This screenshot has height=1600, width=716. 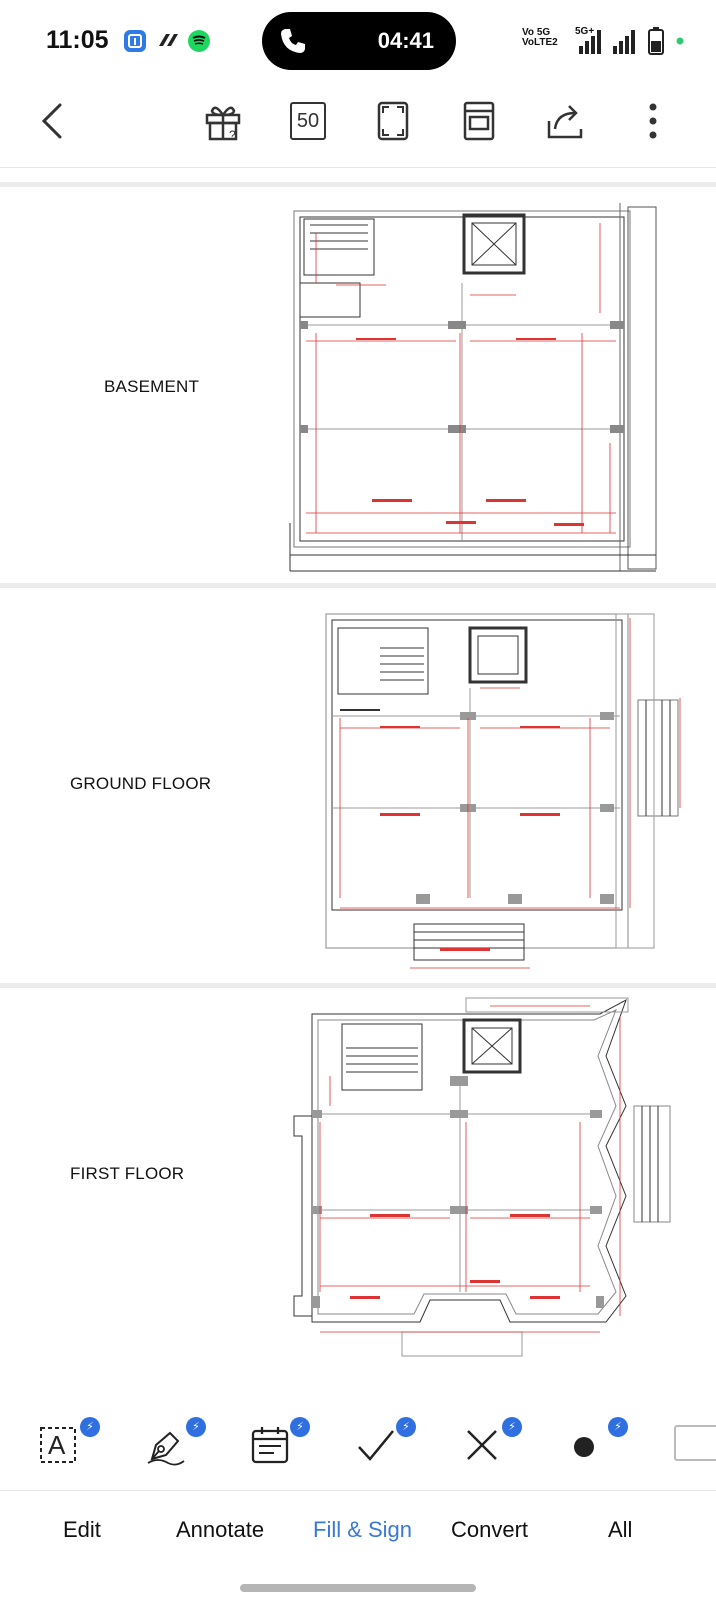 I want to click on layout-icon, so click(x=479, y=121).